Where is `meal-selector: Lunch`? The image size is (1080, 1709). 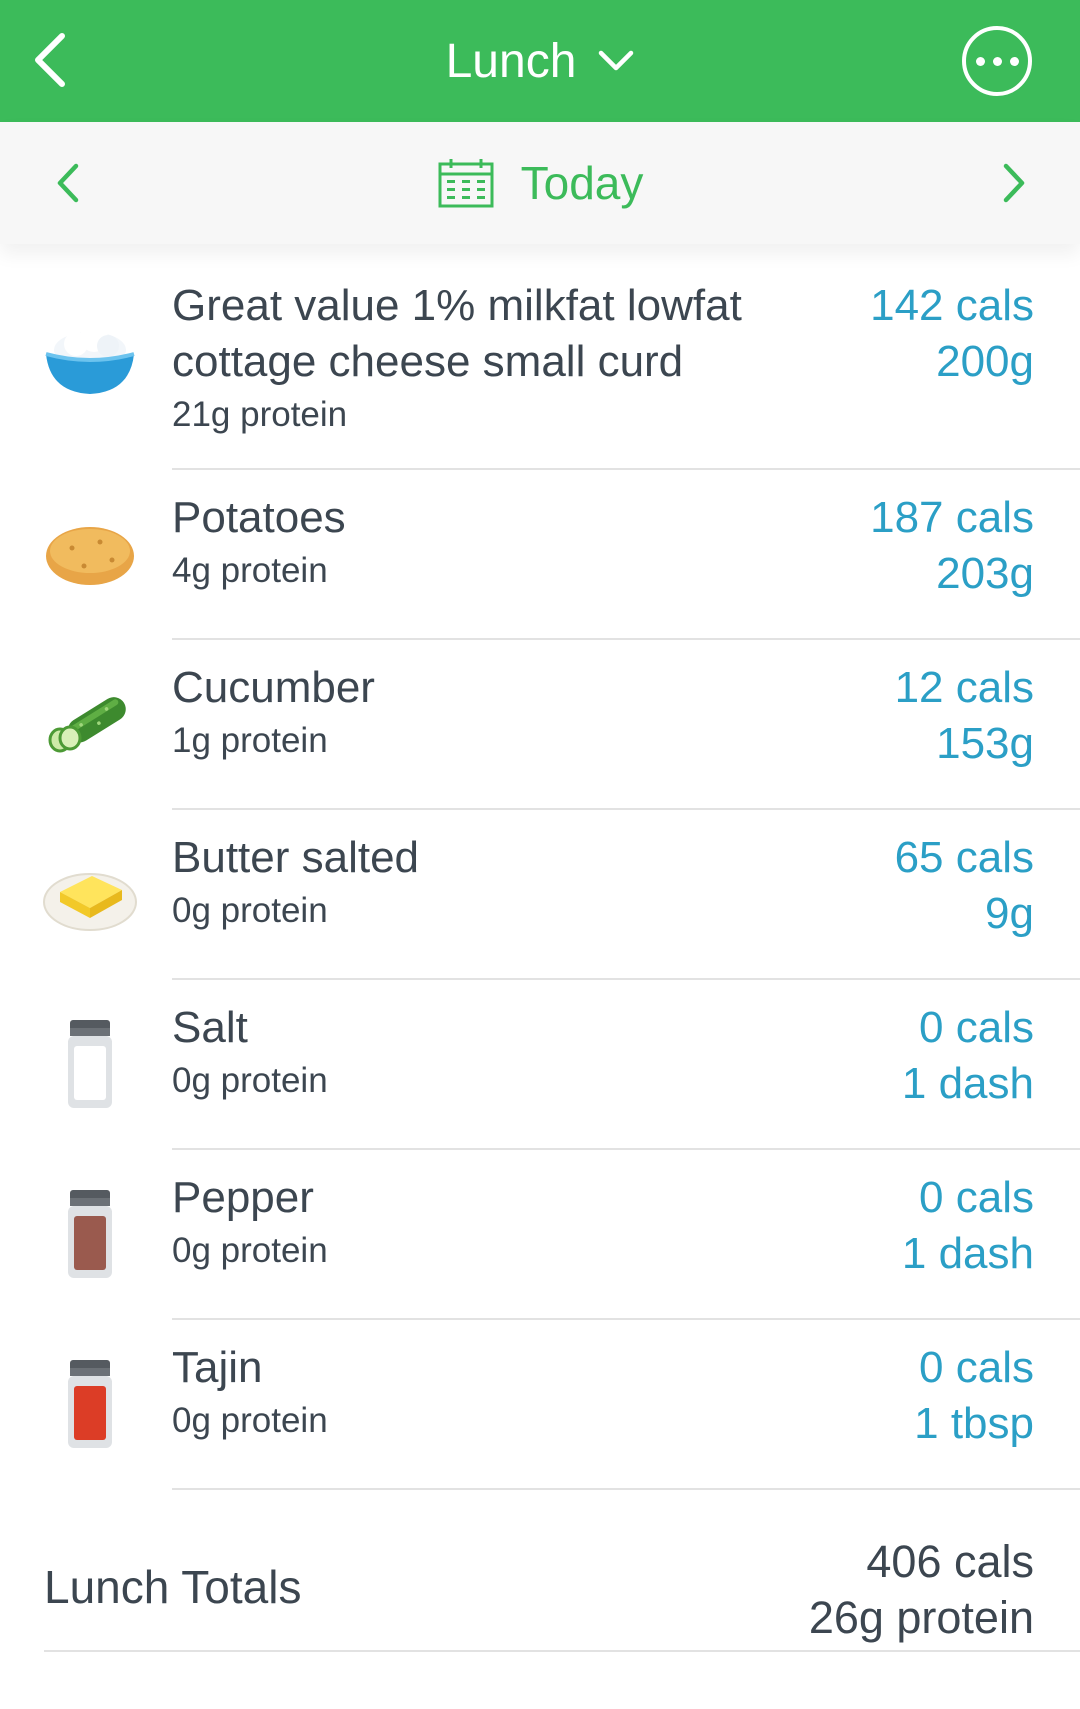
meal-selector: Lunch is located at coordinates (540, 61).